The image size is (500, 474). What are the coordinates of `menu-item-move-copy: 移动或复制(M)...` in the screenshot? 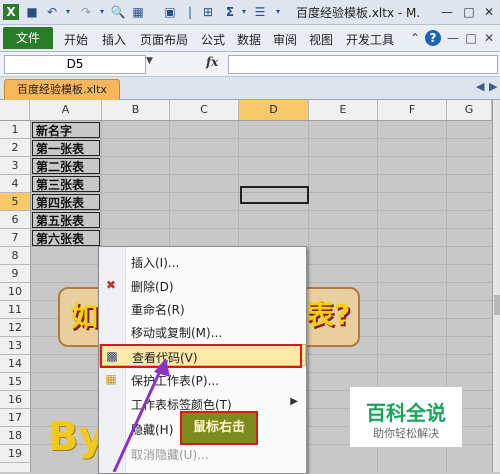 It's located at (202, 331).